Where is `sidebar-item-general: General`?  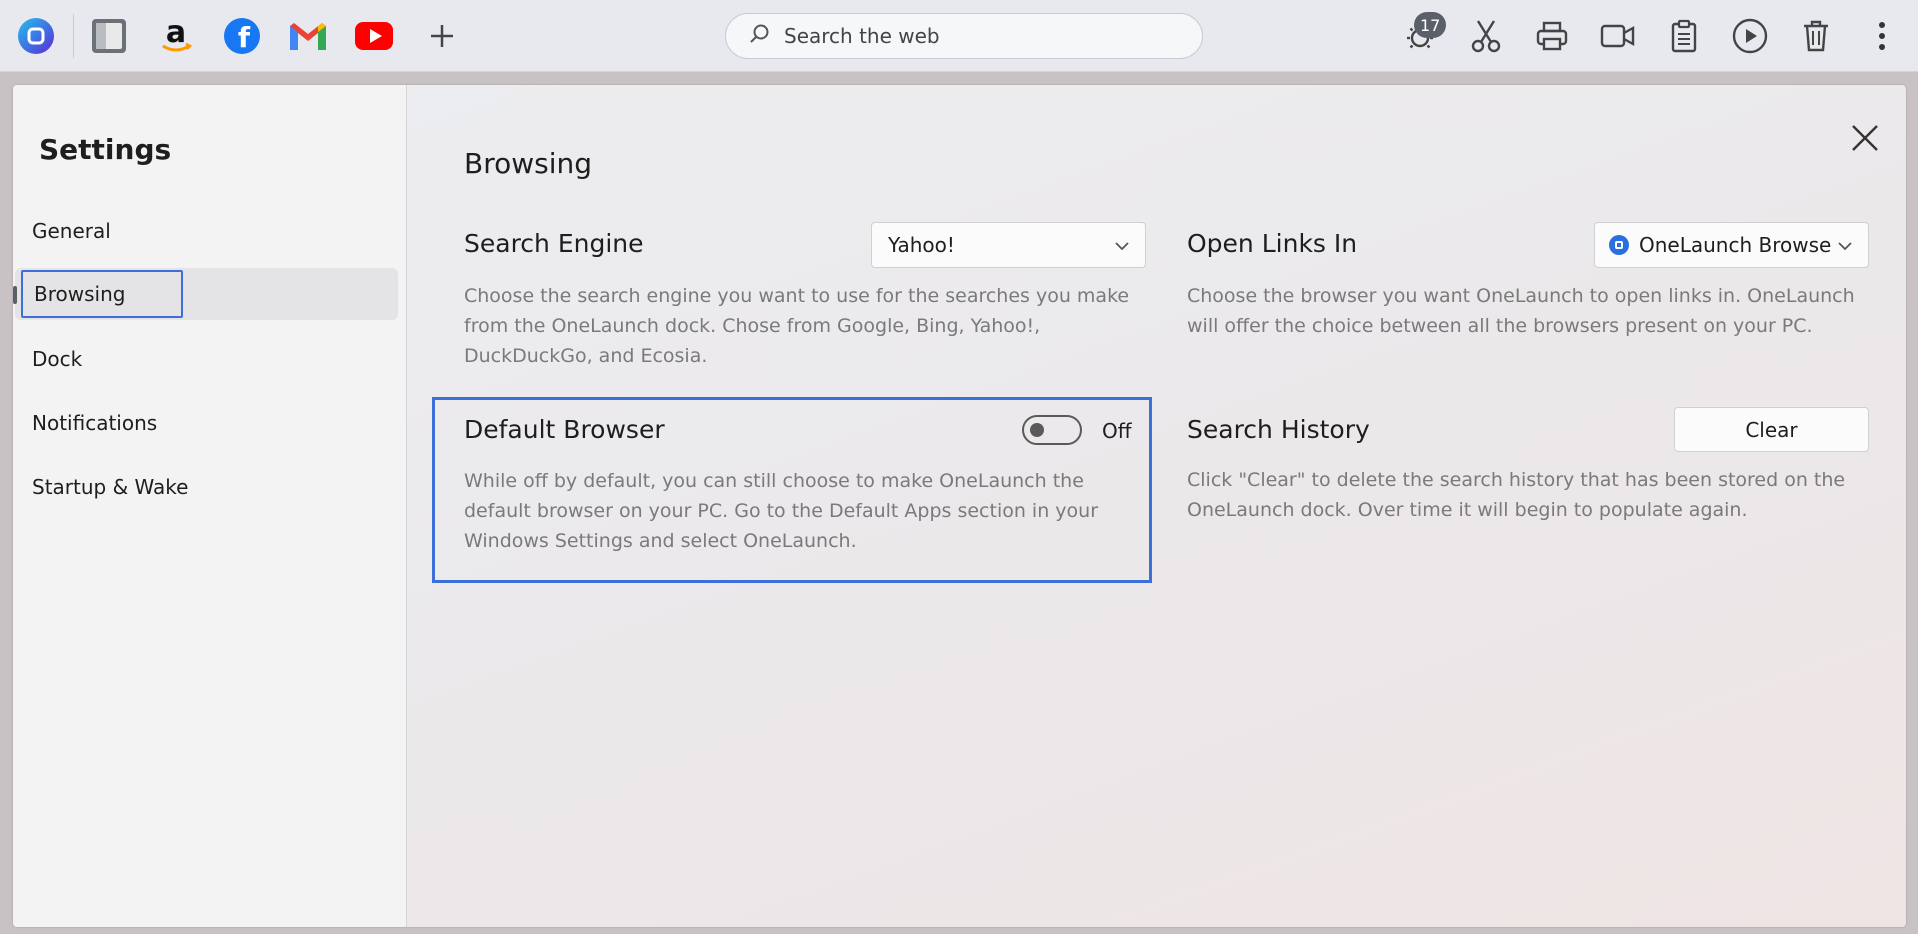
sidebar-item-general: General is located at coordinates (208, 231).